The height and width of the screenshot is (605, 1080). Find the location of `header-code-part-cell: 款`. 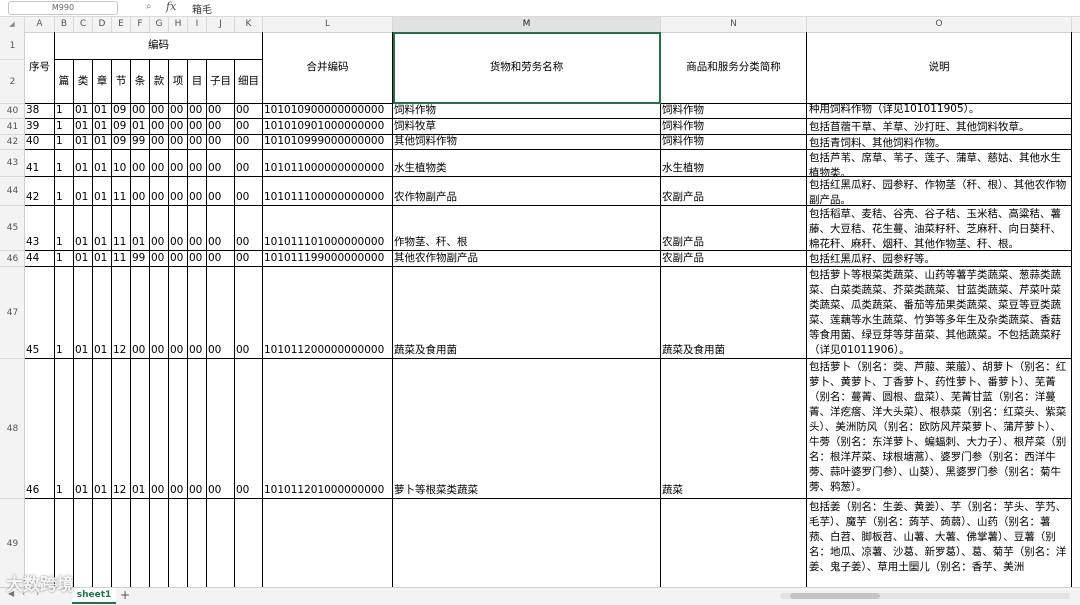

header-code-part-cell: 款 is located at coordinates (159, 82).